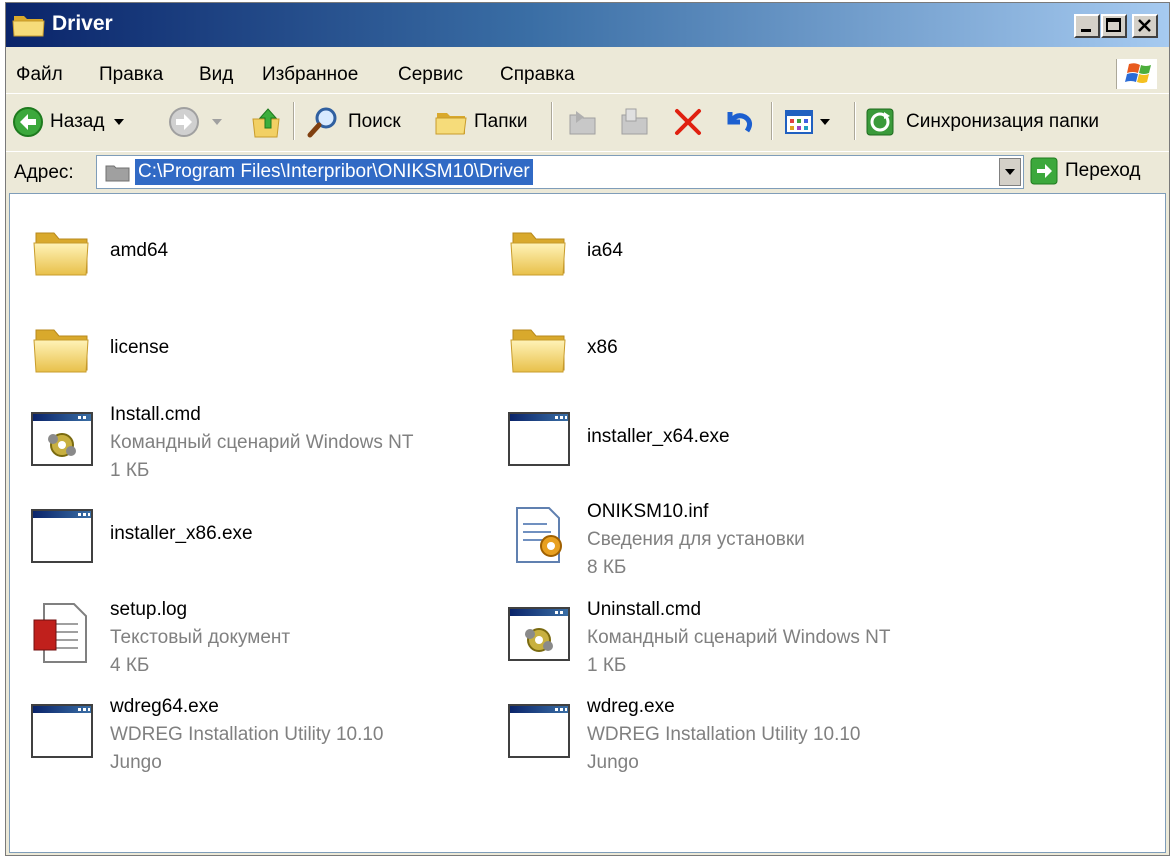  I want to click on copy-to-icon, so click(634, 121).